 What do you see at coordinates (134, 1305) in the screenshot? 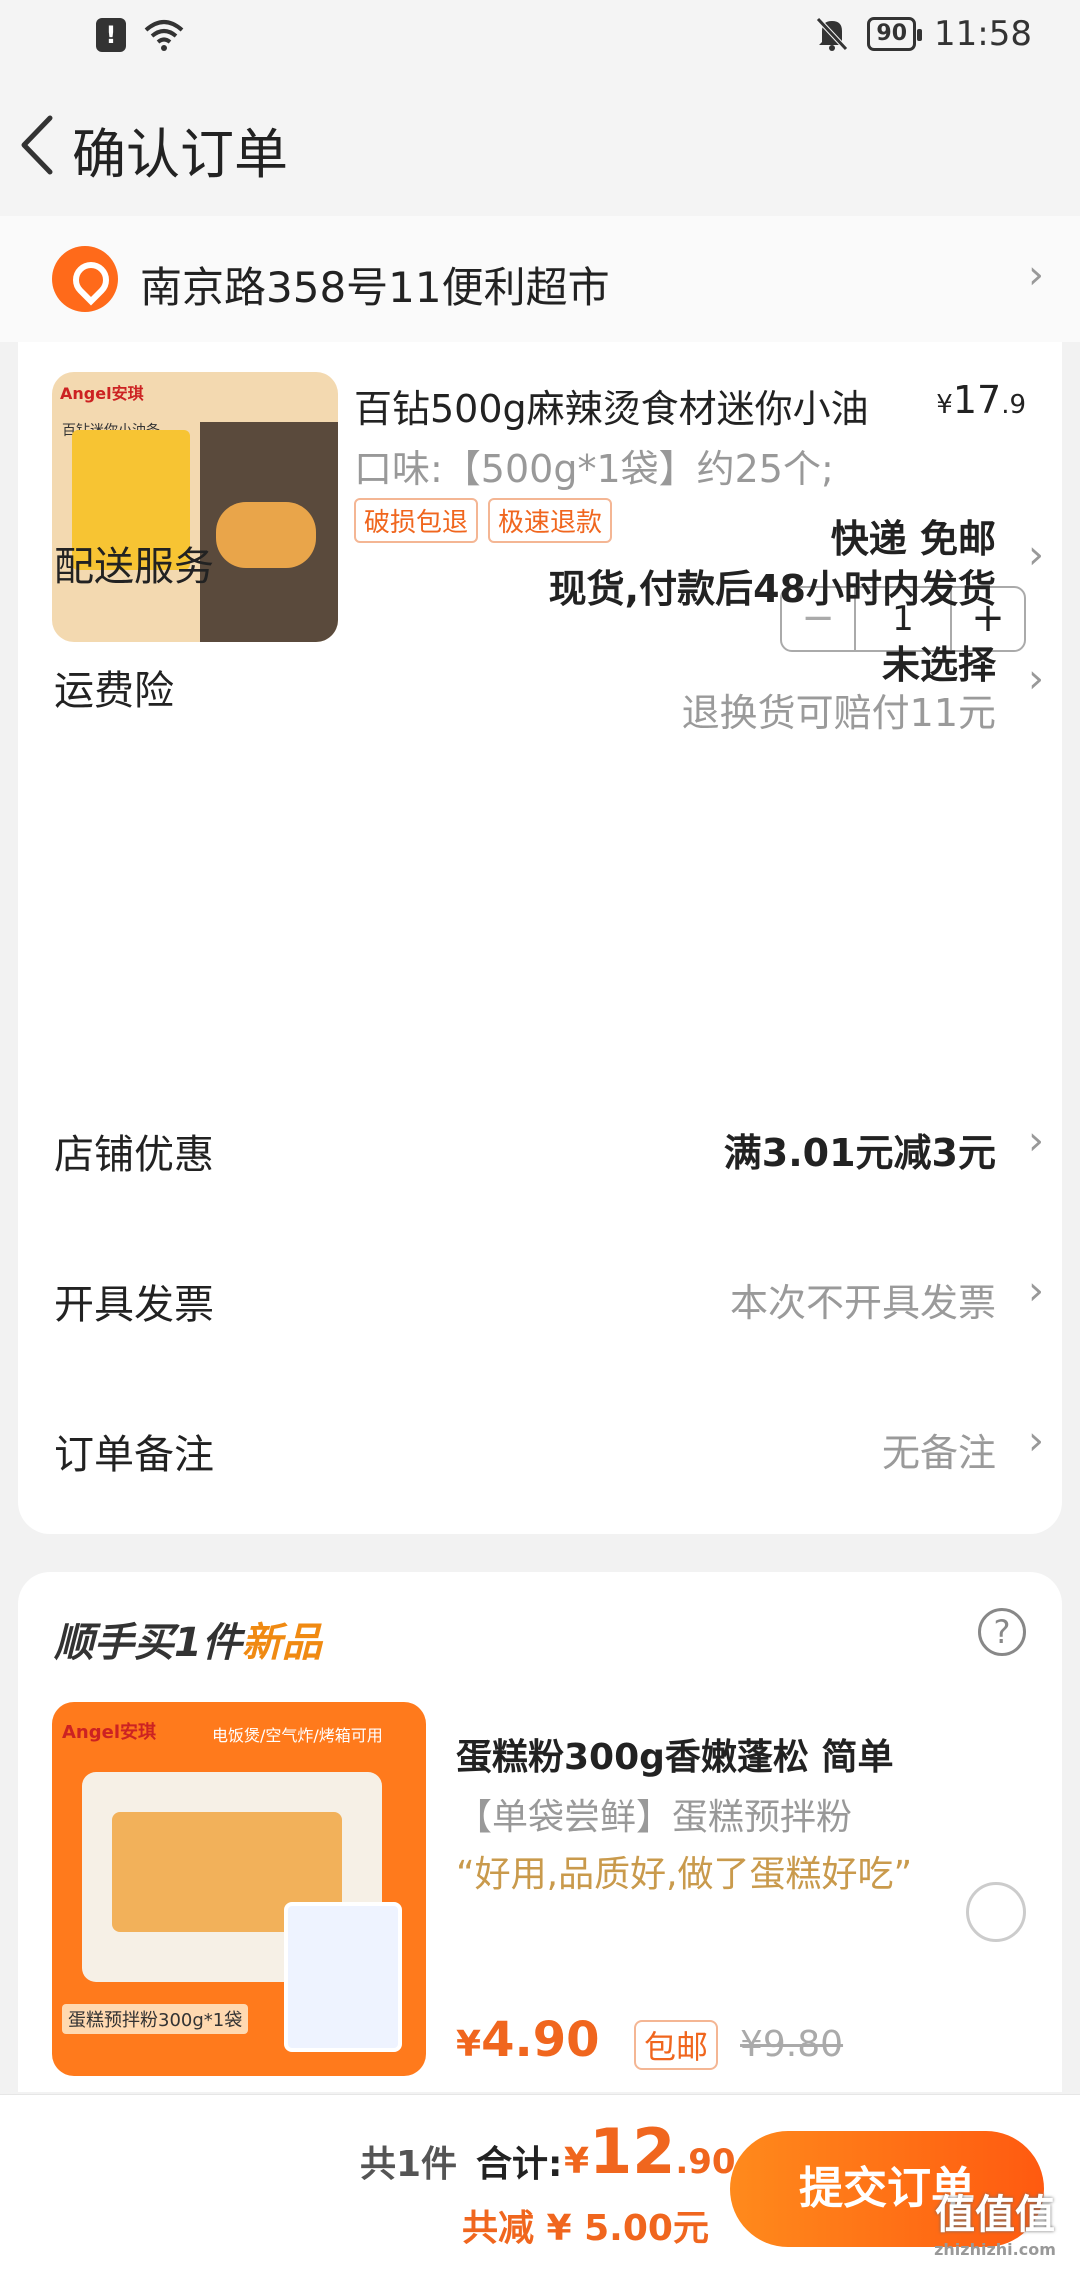
I see `invoice-label: 开具发票` at bounding box center [134, 1305].